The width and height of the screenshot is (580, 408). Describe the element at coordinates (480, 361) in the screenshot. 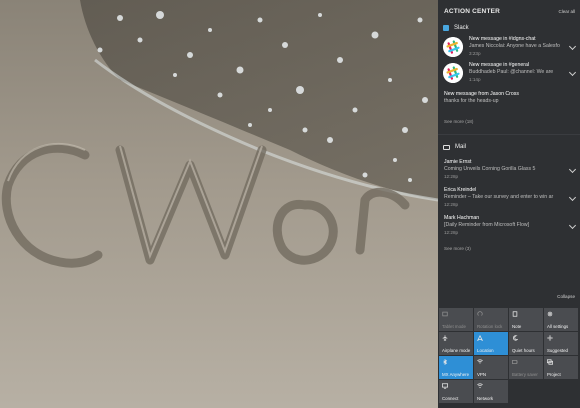

I see `vpn-icon` at that location.